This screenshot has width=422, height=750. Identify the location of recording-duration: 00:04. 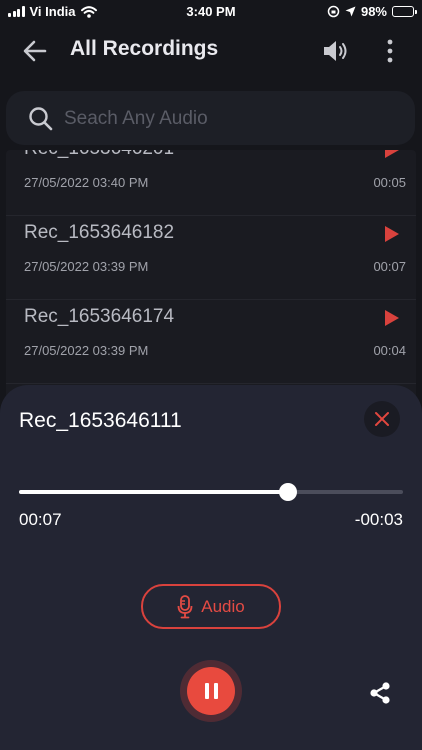
(389, 350).